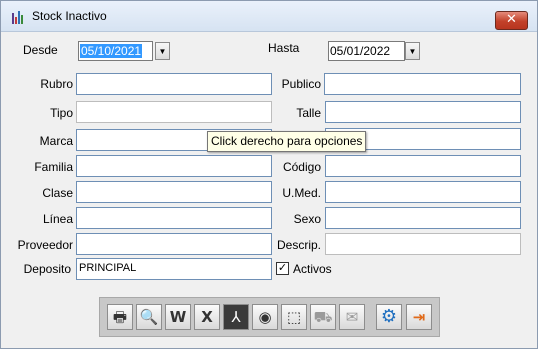  I want to click on title-bar: Stock Inactivo ✕, so click(269, 16).